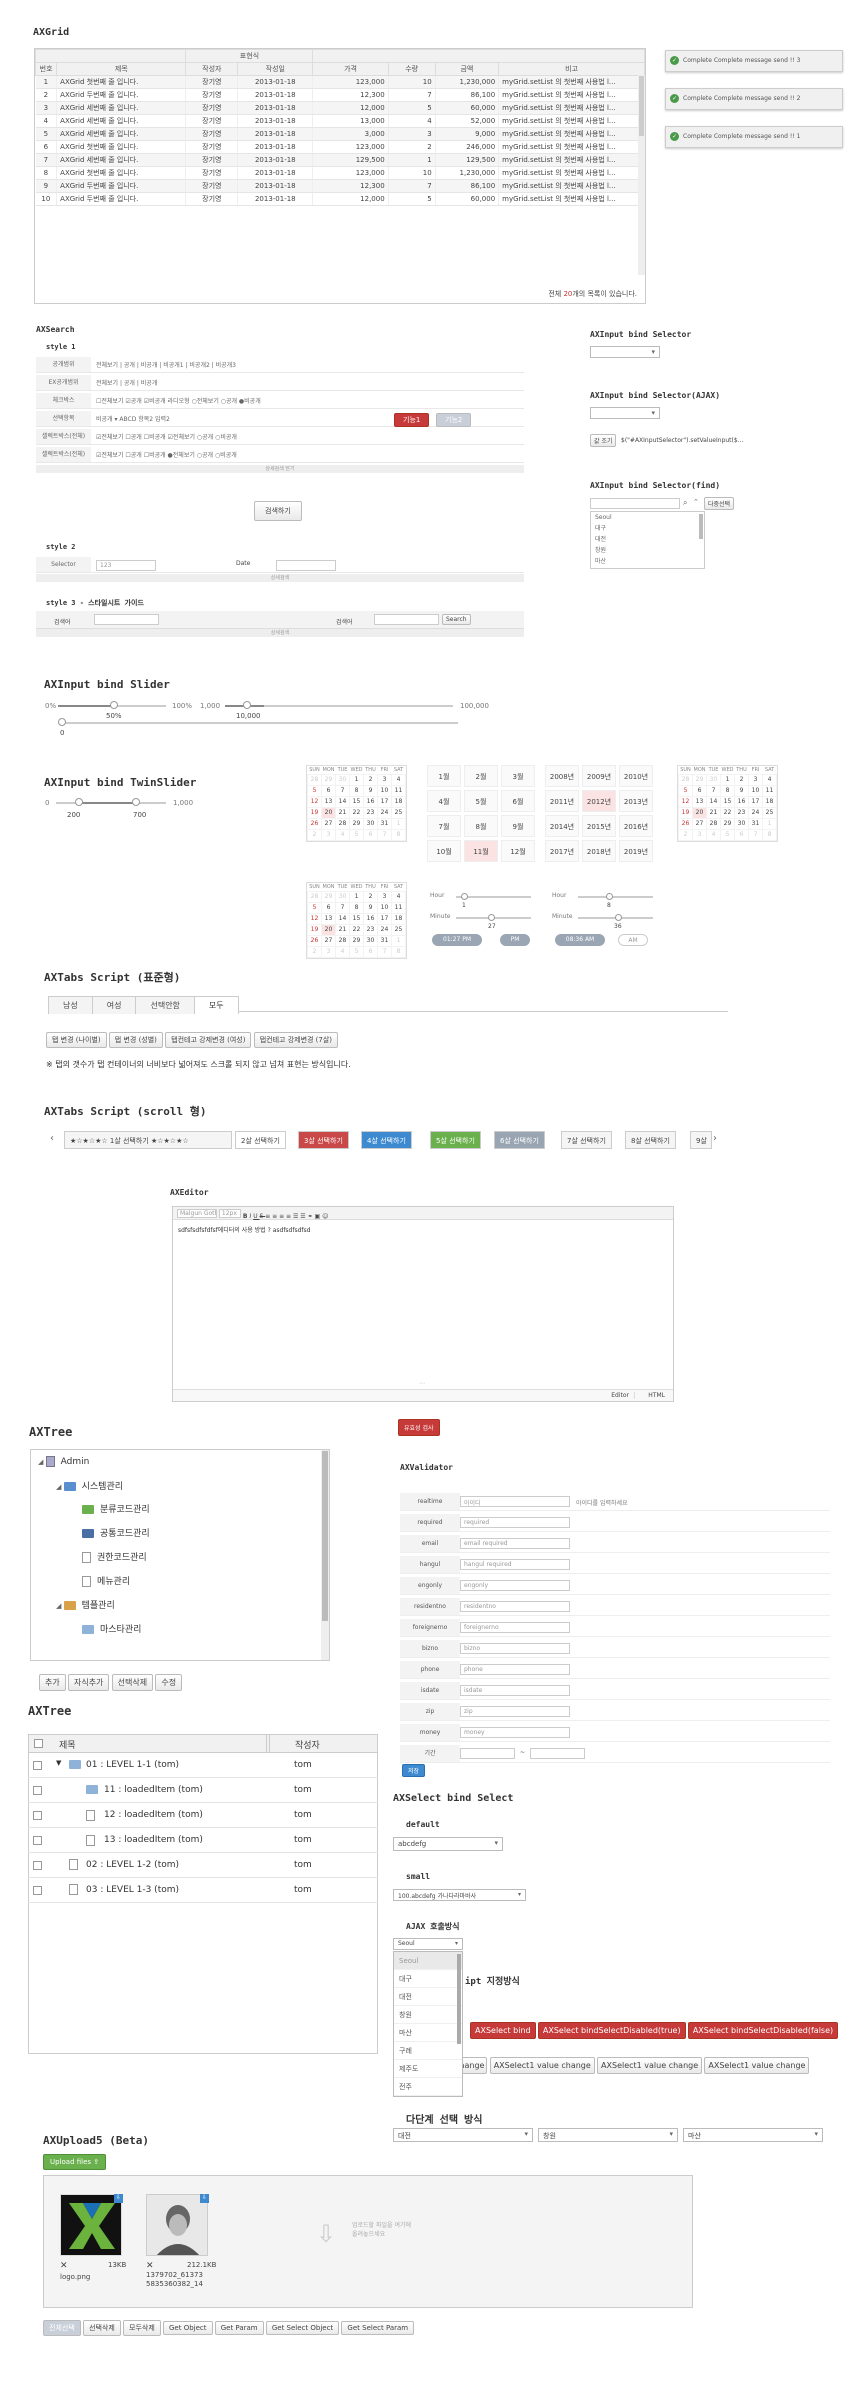 The image size is (850, 2400). Describe the element at coordinates (763, 2030) in the screenshot. I see `disable-false-button: AXSelect bindSelectDisabled(false)` at that location.